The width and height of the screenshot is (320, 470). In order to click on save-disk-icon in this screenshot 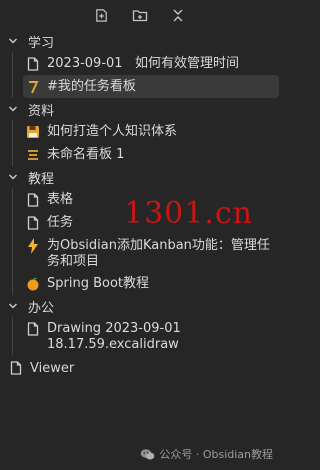, I will do `click(33, 132)`.